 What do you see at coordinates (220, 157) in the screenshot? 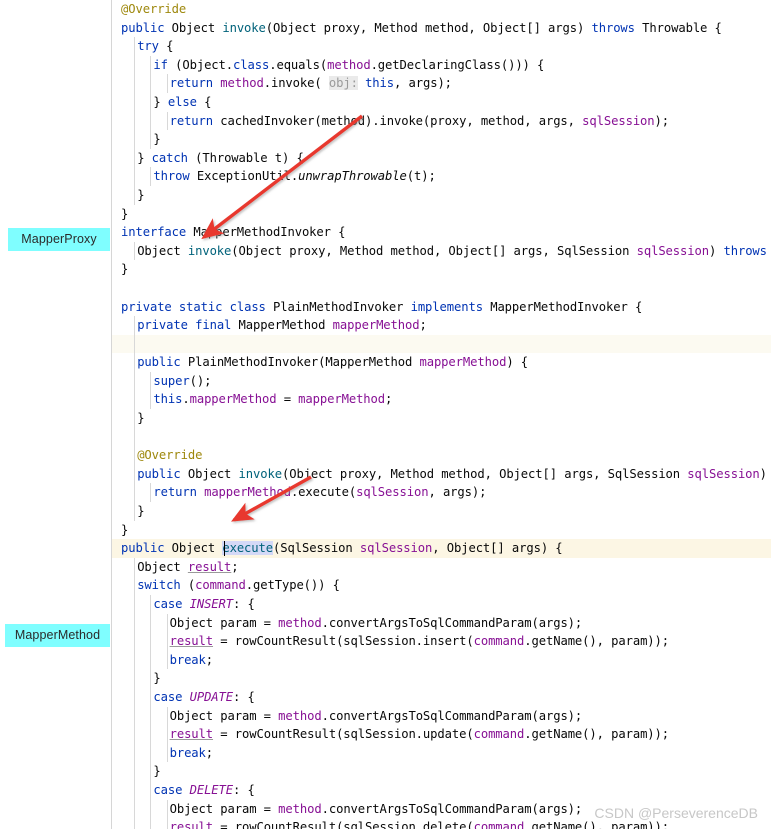
I see `code-line-text: } catch (Throwable t) {` at bounding box center [220, 157].